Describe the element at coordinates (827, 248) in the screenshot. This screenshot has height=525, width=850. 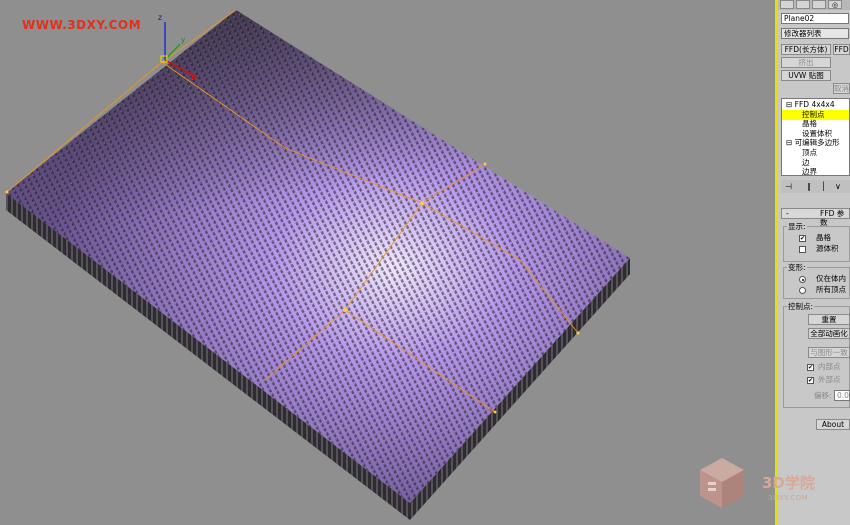
I see `source-volume-label: 源体积` at that location.